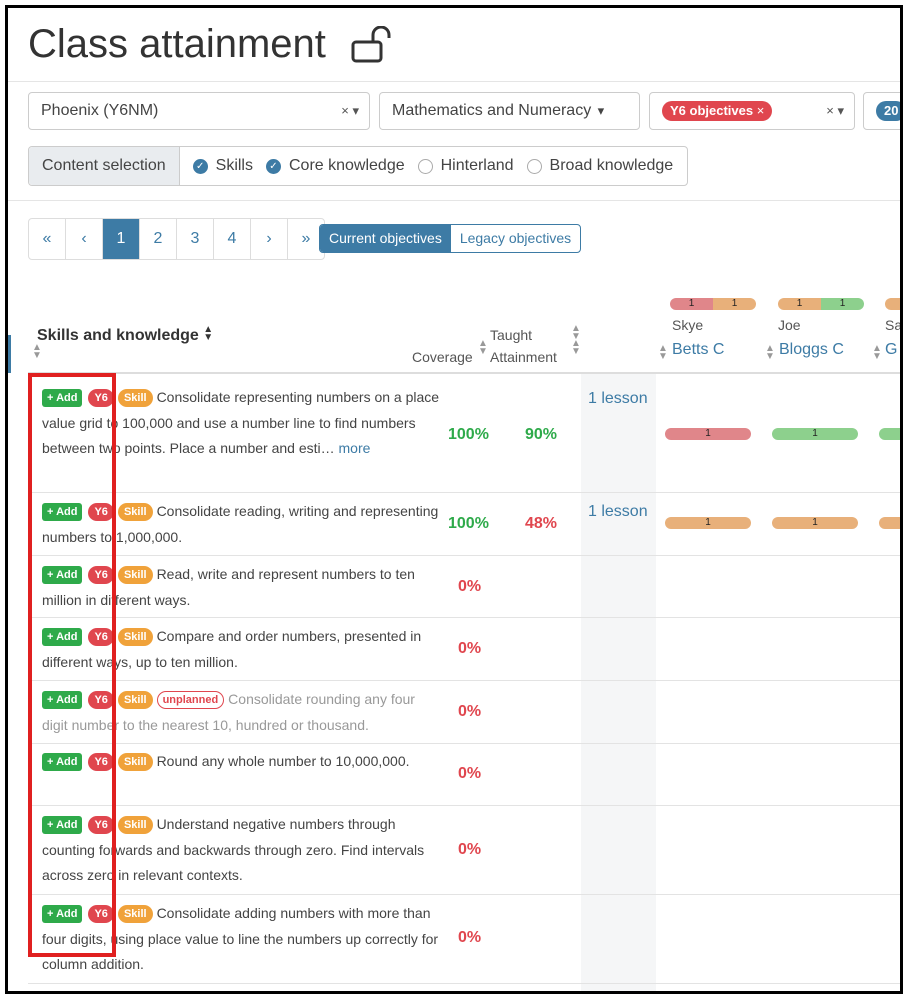 The width and height of the screenshot is (912, 1001). What do you see at coordinates (752, 111) in the screenshot?
I see `objectives-select: Y6 objectives × × ▾` at bounding box center [752, 111].